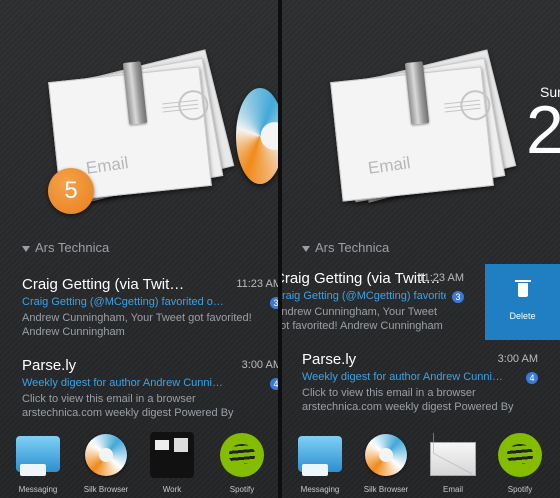  What do you see at coordinates (453, 459) in the screenshot?
I see `email-envelope-icon` at bounding box center [453, 459].